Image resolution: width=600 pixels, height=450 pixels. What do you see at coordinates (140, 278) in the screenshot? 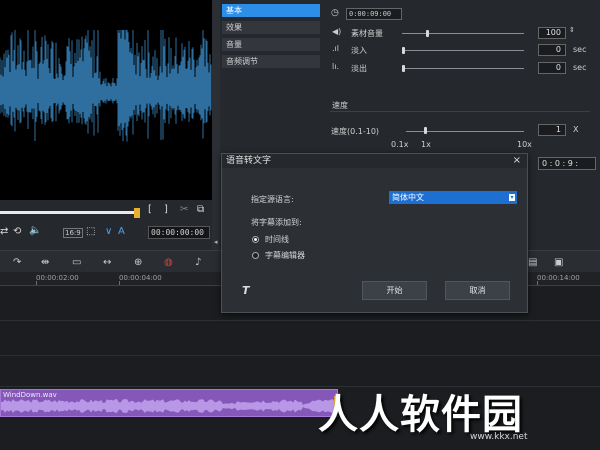
I see `ruler-tick-label: 00:00:04:00` at bounding box center [140, 278].